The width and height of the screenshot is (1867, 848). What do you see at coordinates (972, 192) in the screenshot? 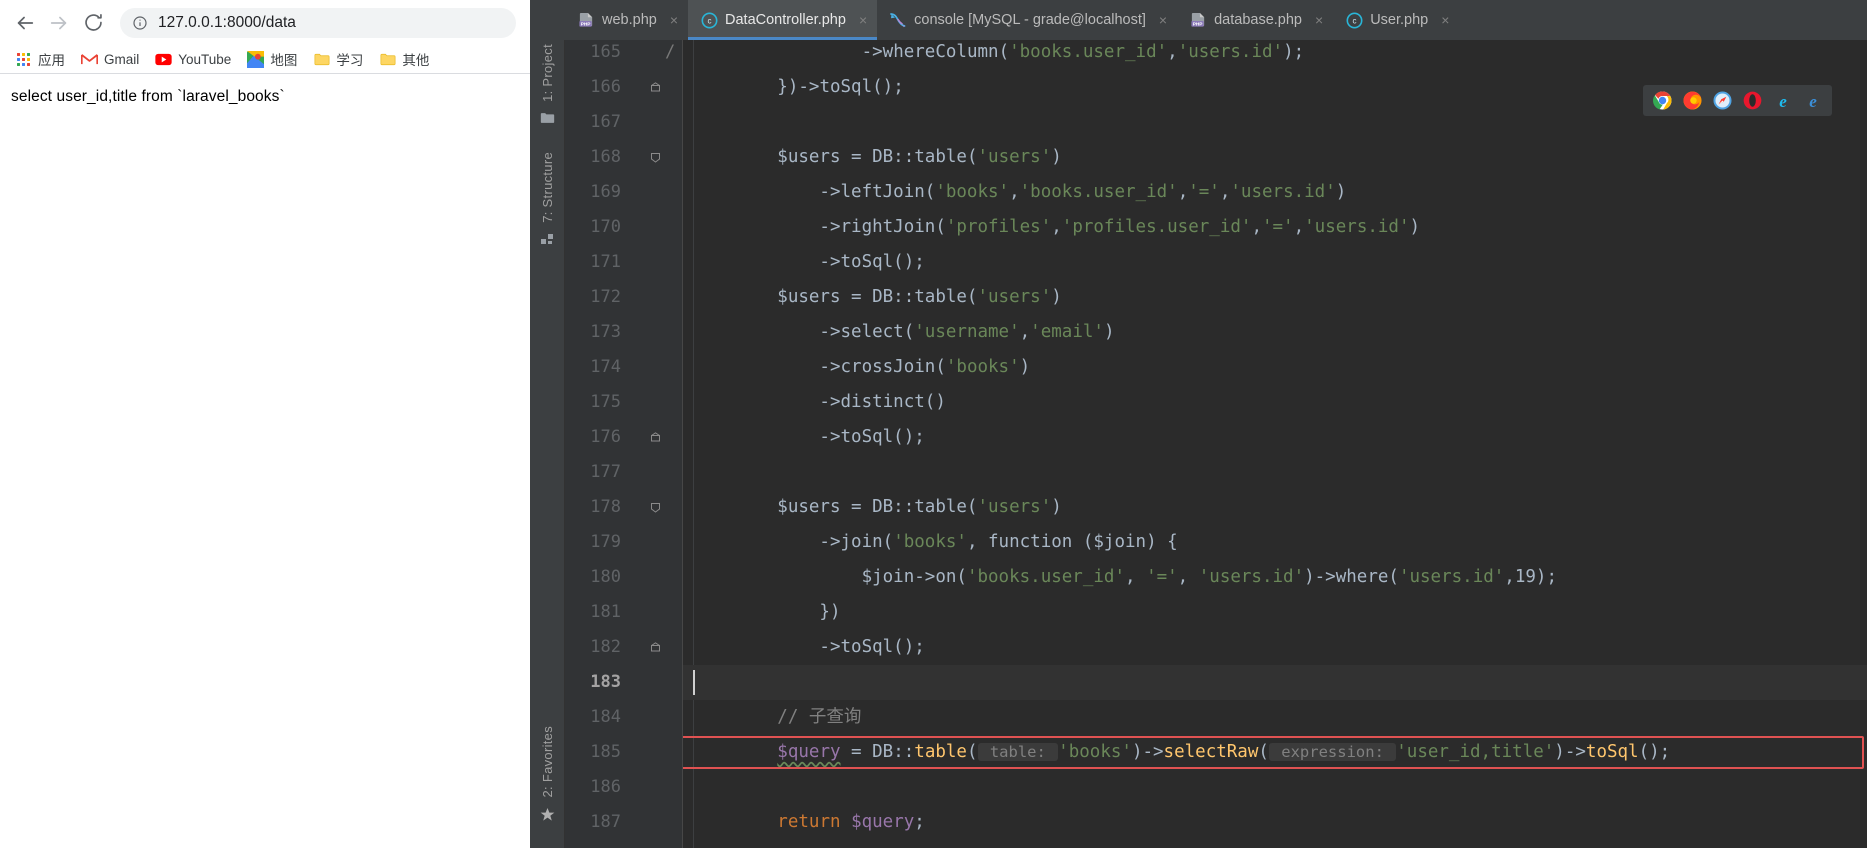
I see `code-token: 'books'` at bounding box center [972, 192].